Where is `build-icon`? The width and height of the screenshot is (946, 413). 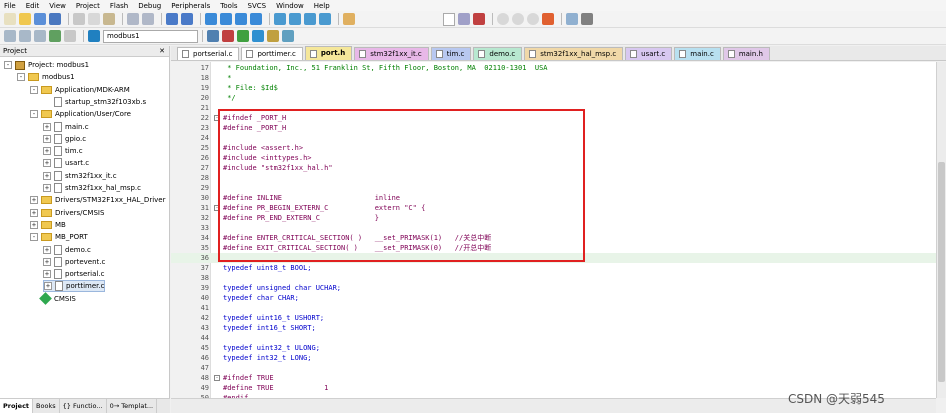 build-icon is located at coordinates (25, 36).